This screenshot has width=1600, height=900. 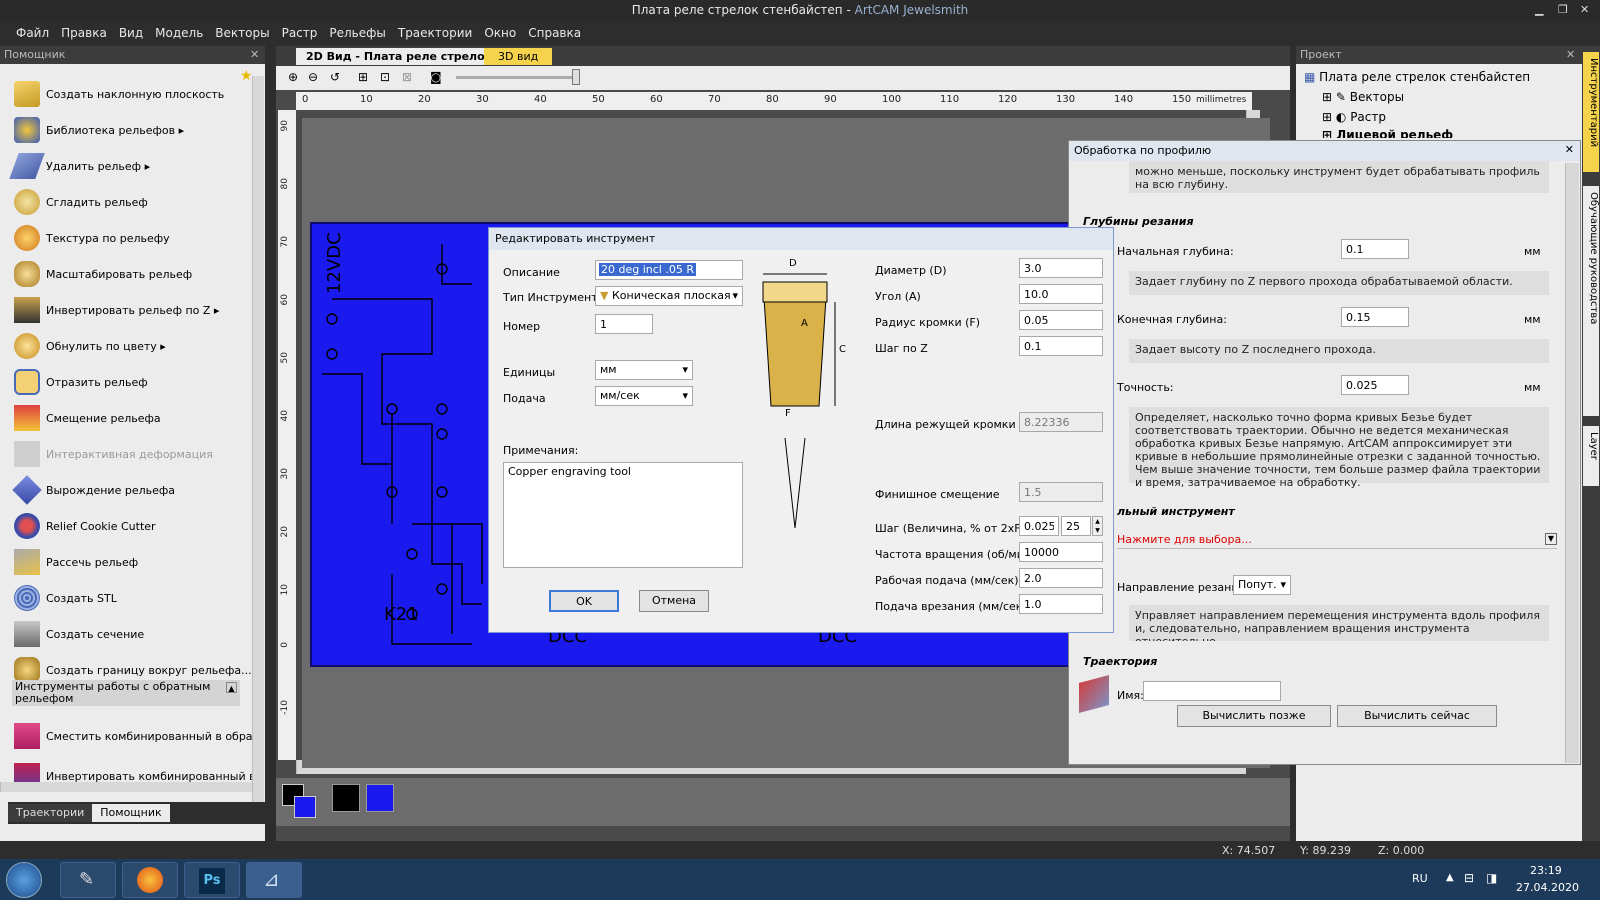 I want to click on group-header: Инструменты работы с обратным рельефом ▲, so click(x=126, y=693).